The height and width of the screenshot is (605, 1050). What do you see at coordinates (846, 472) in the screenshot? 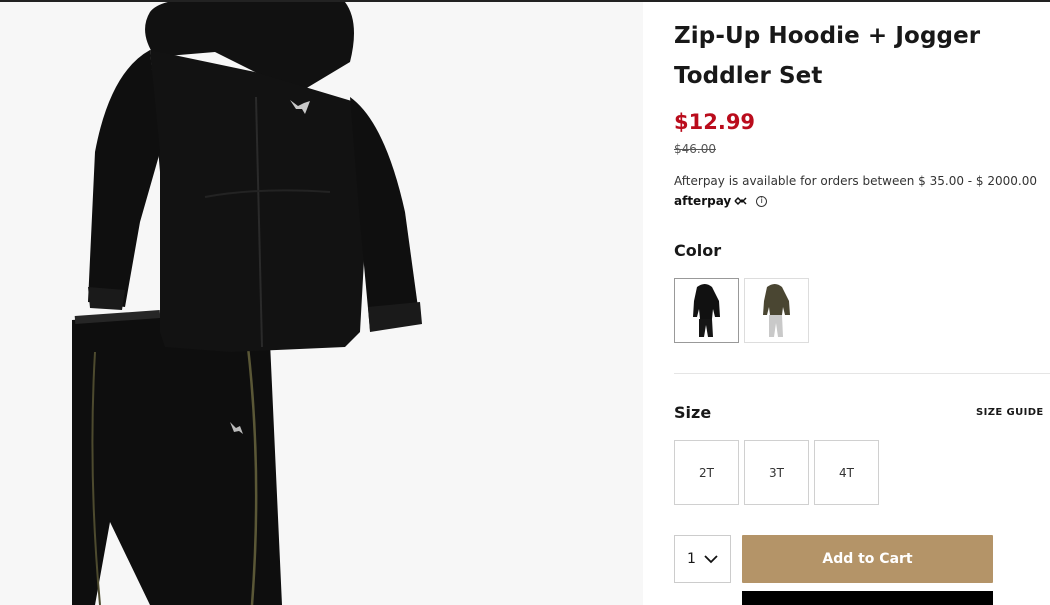
I see `size-option-4t: 4T` at bounding box center [846, 472].